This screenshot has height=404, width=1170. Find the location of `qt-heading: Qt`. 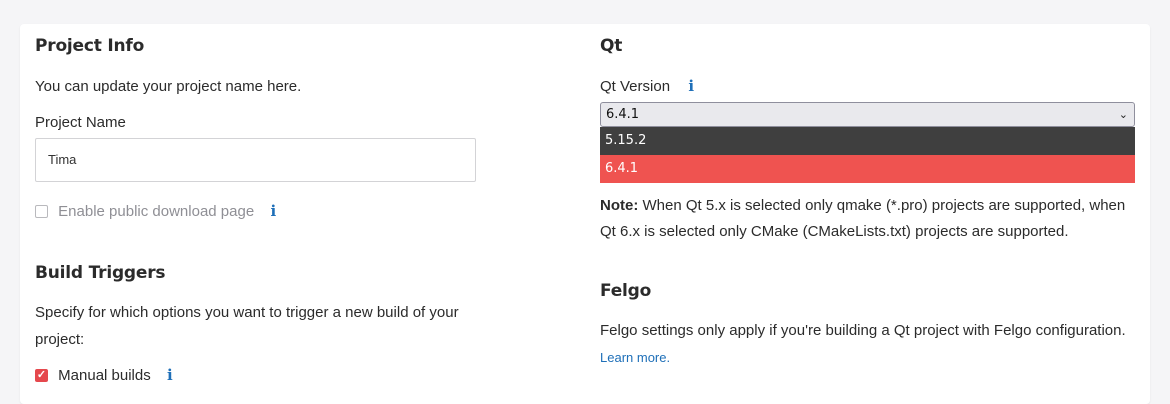

qt-heading: Qt is located at coordinates (611, 46).